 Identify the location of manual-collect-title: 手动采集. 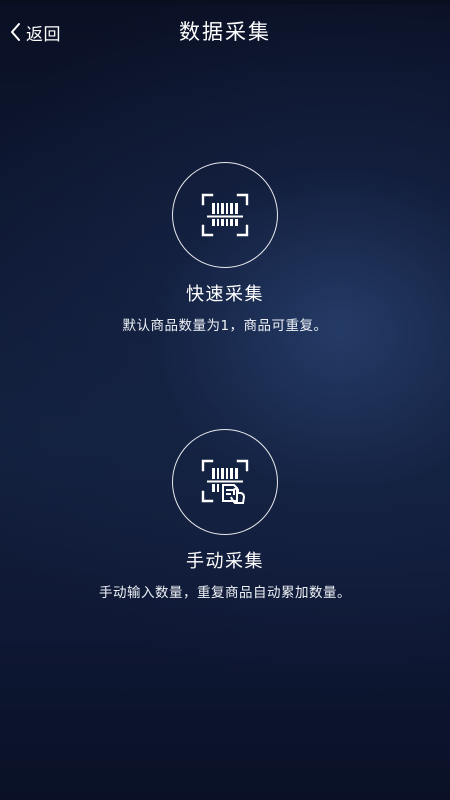
(225, 561).